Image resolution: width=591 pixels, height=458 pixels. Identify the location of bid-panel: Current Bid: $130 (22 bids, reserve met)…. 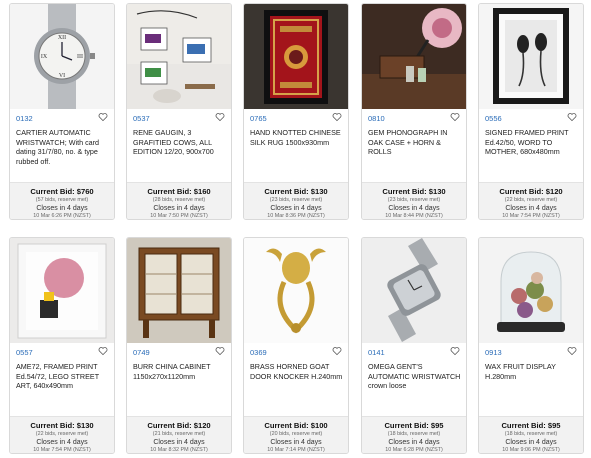
(62, 434).